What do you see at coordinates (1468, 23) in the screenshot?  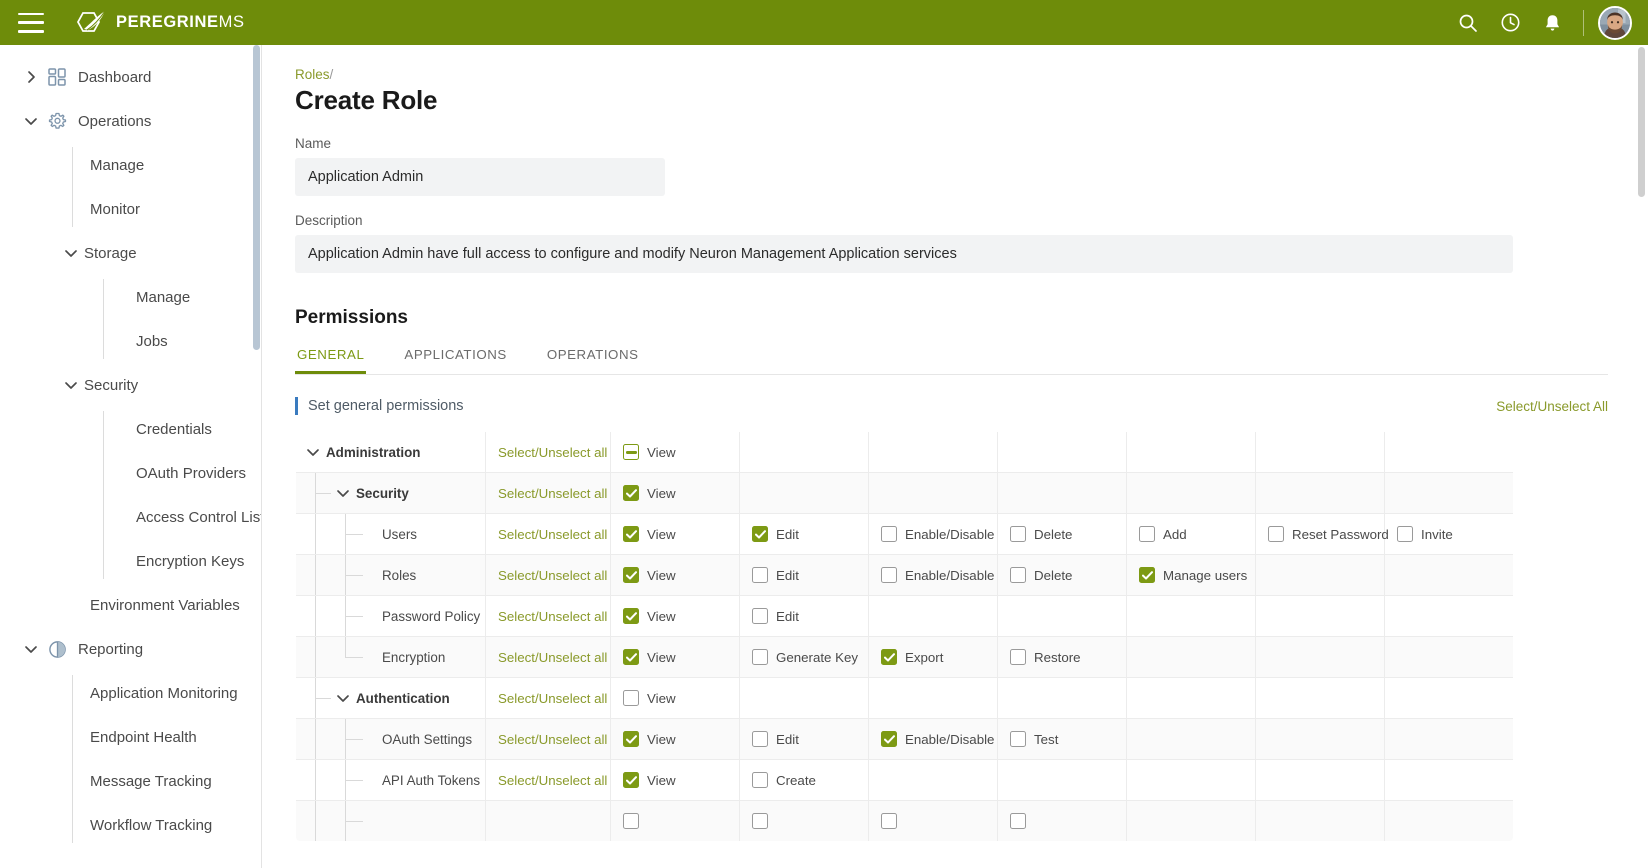 I see `search-icon` at bounding box center [1468, 23].